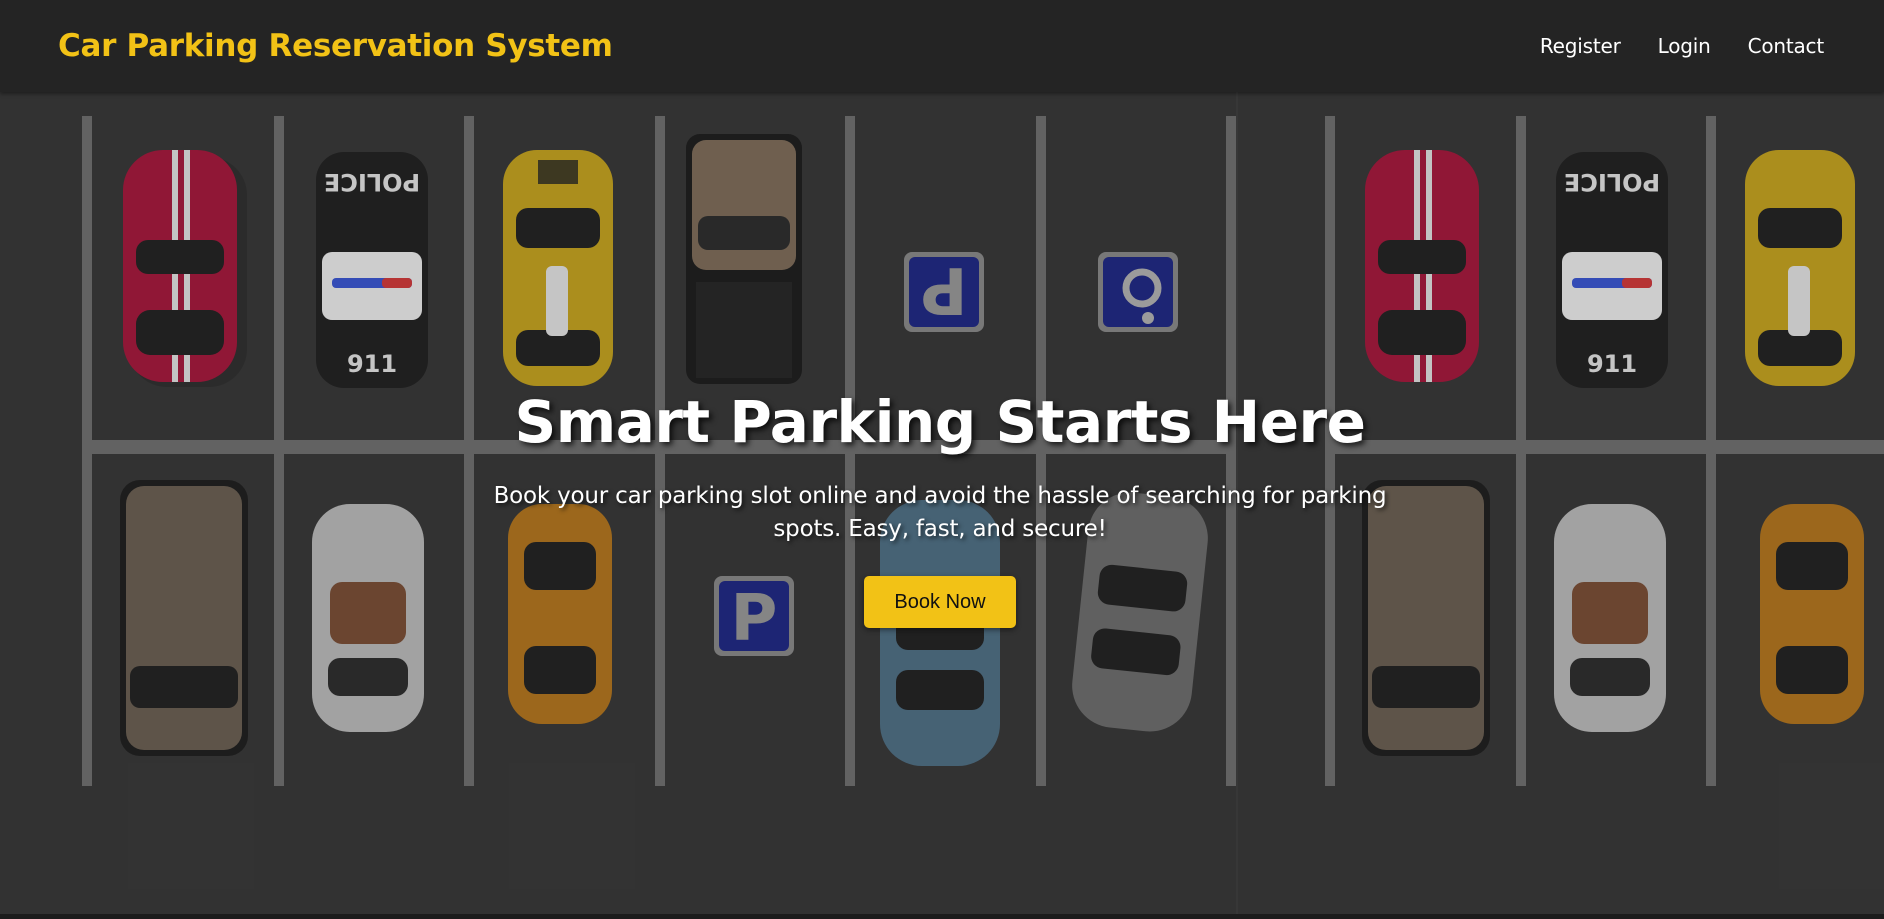  What do you see at coordinates (942, 916) in the screenshot?
I see `page-bottom-edge` at bounding box center [942, 916].